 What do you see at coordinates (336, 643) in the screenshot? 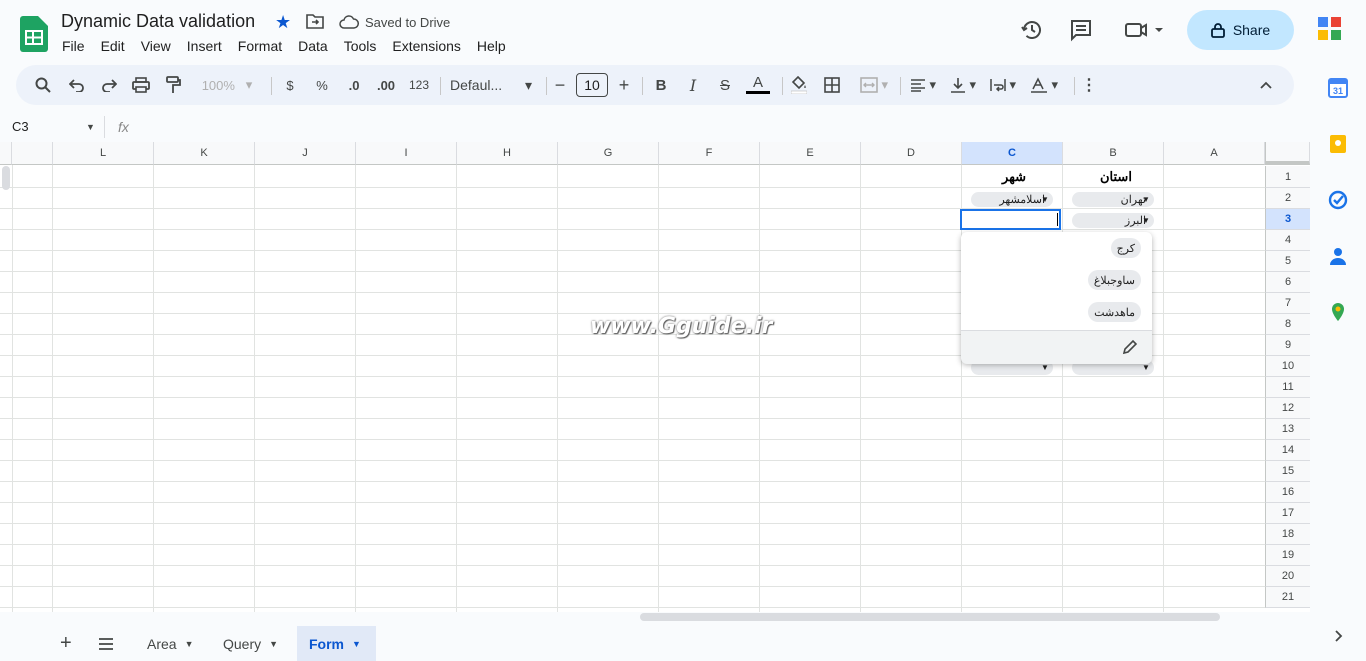
I see `sheet-tab-form: Form ▼` at bounding box center [336, 643].